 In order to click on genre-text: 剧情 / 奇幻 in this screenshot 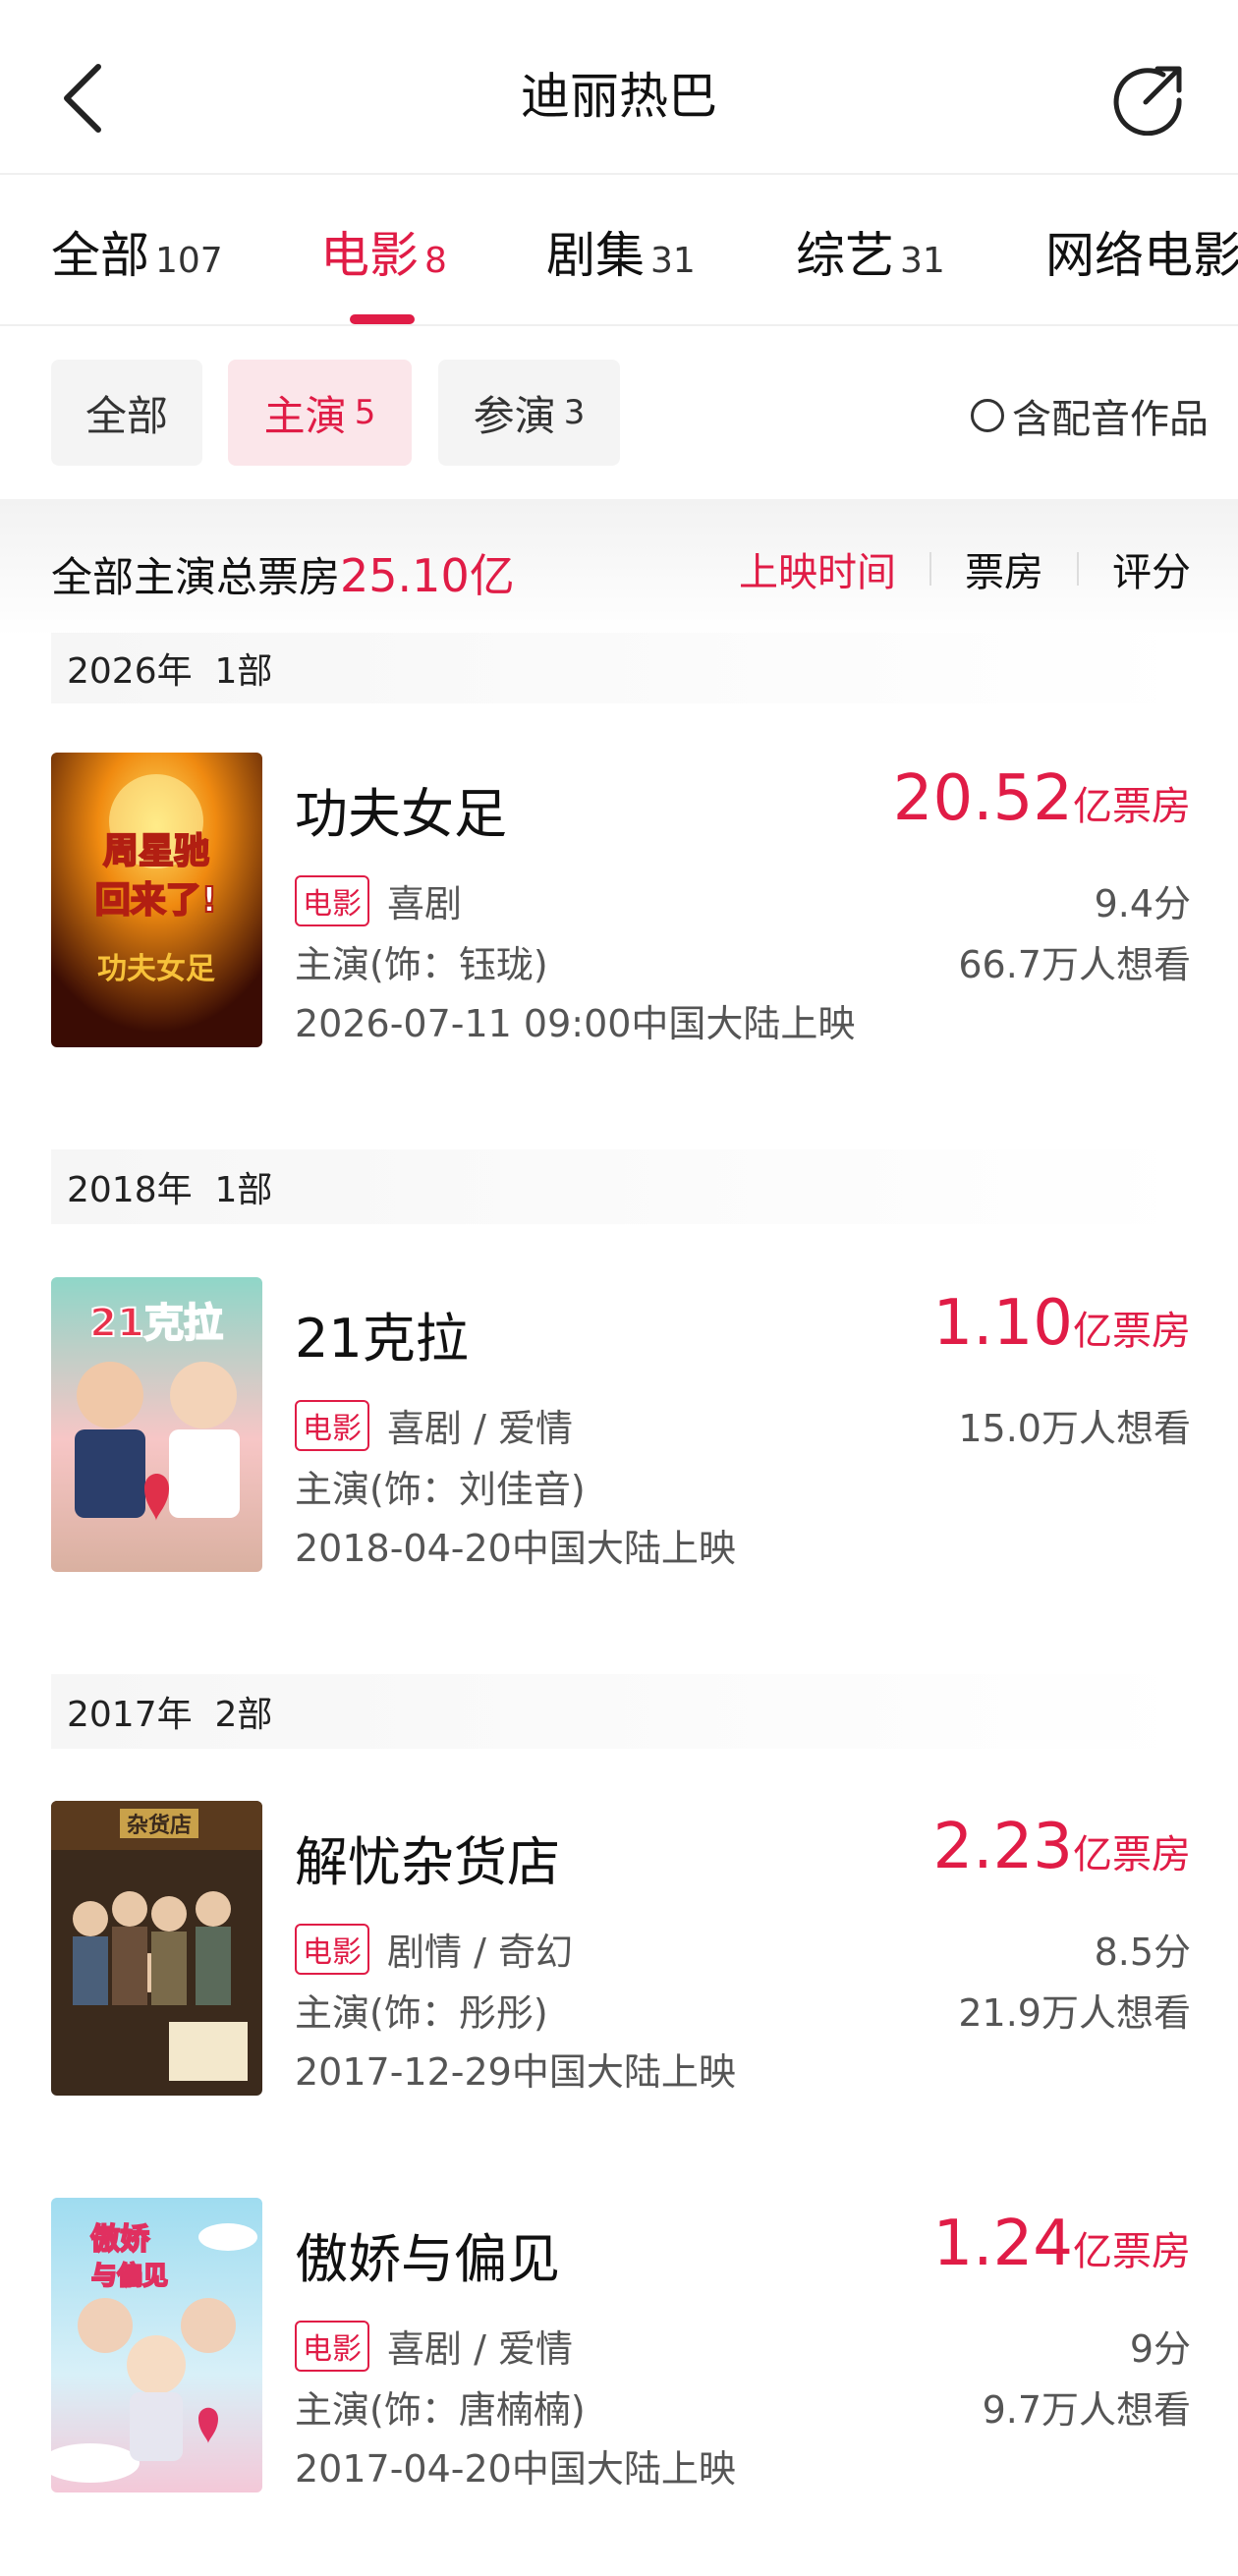, I will do `click(480, 1952)`.